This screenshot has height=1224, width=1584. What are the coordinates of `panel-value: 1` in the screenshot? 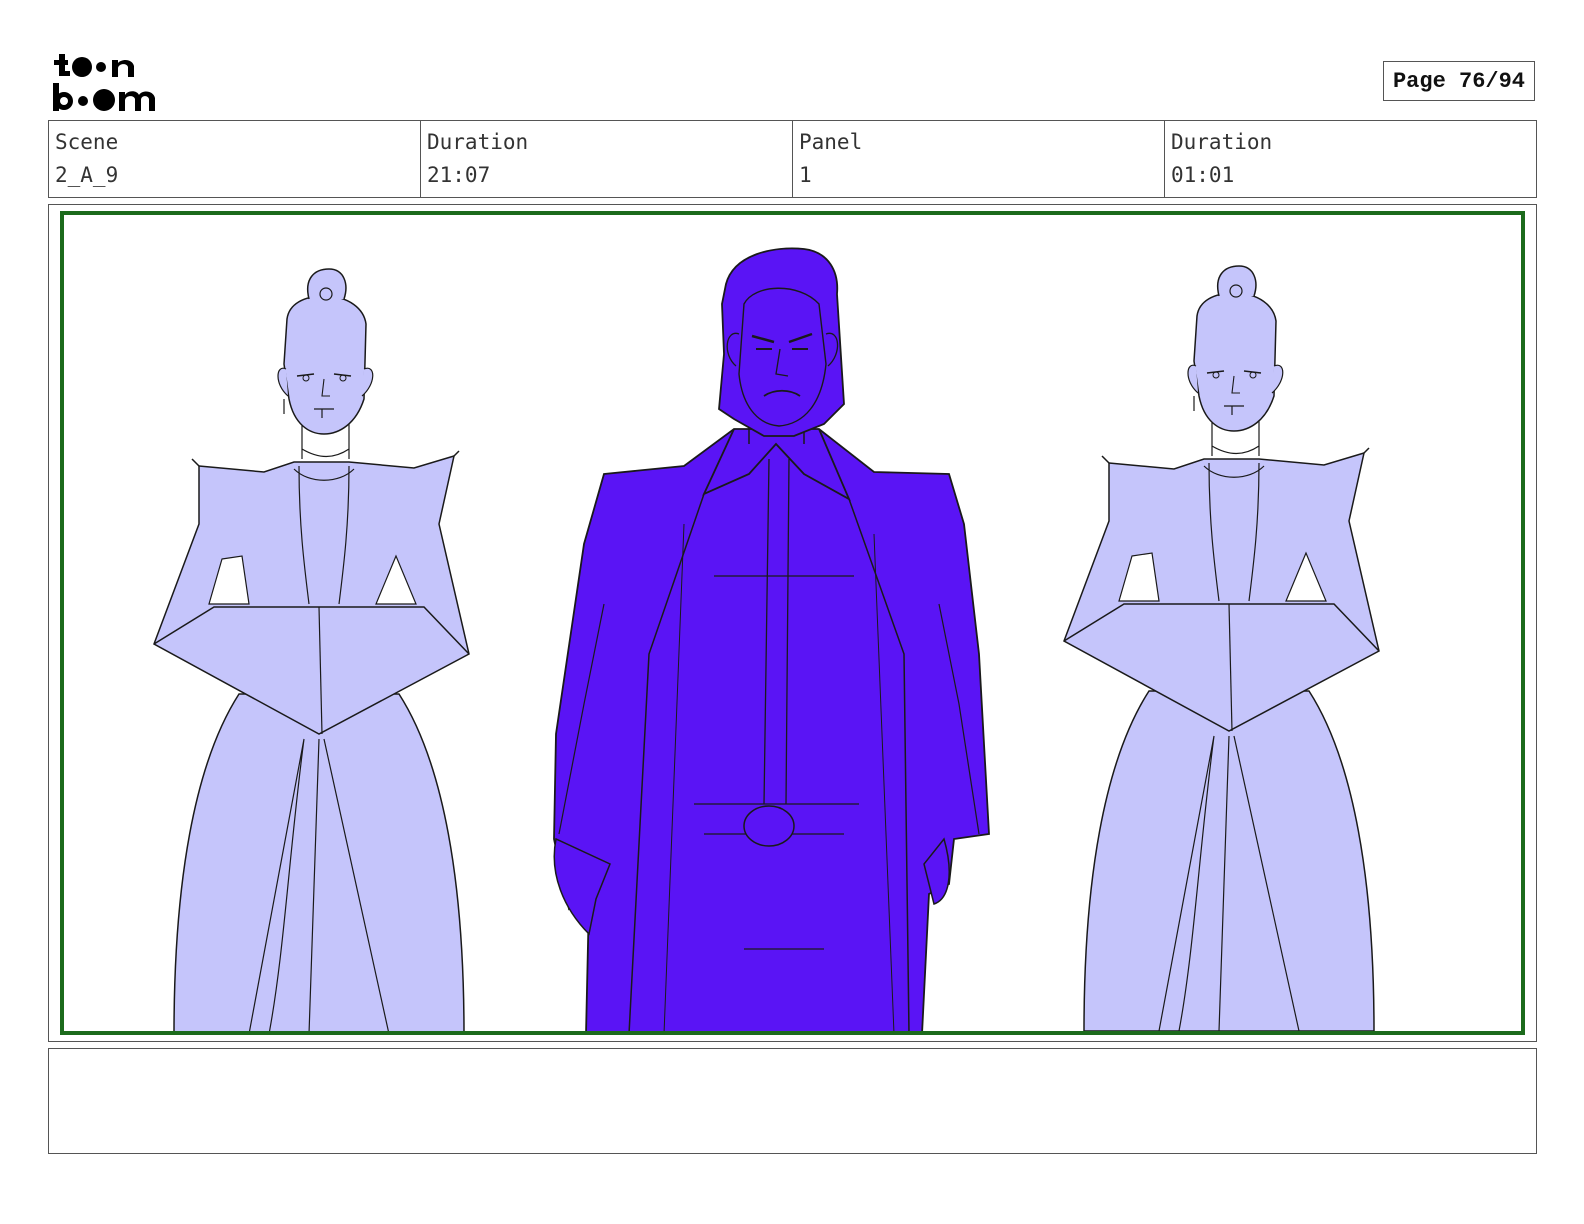 It's located at (805, 175).